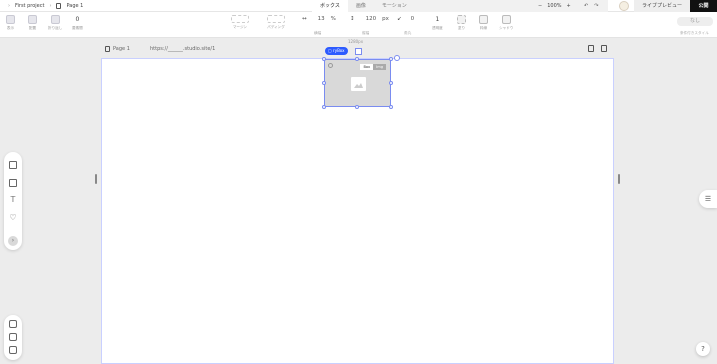 This screenshot has width=717, height=364. Describe the element at coordinates (77, 28) in the screenshot. I see `gap-label: 要素間` at that location.